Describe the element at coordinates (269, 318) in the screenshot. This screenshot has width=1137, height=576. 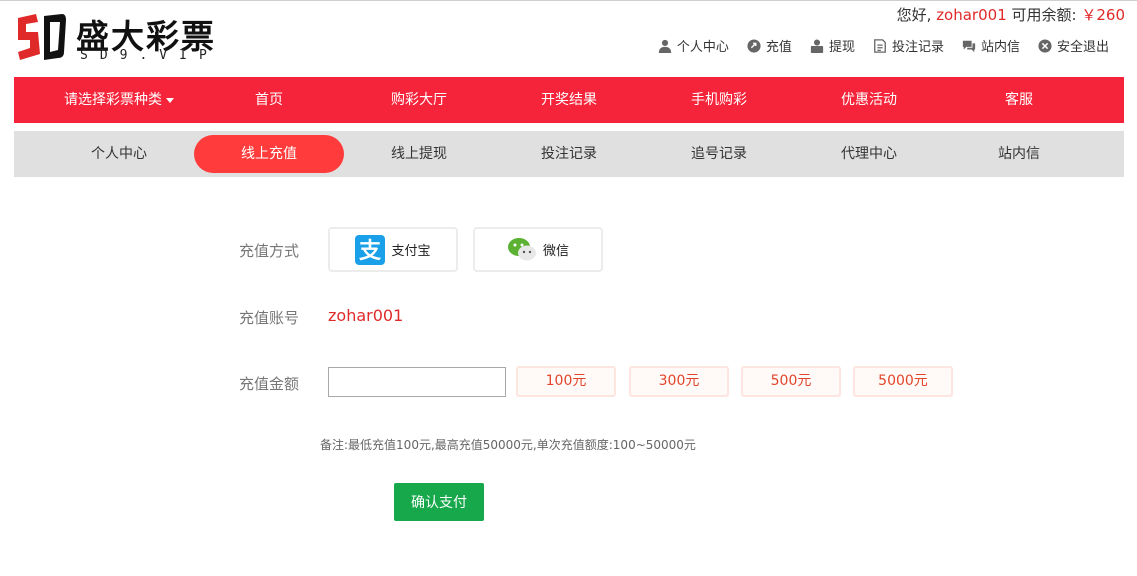
I see `account-label: 充值账号` at that location.